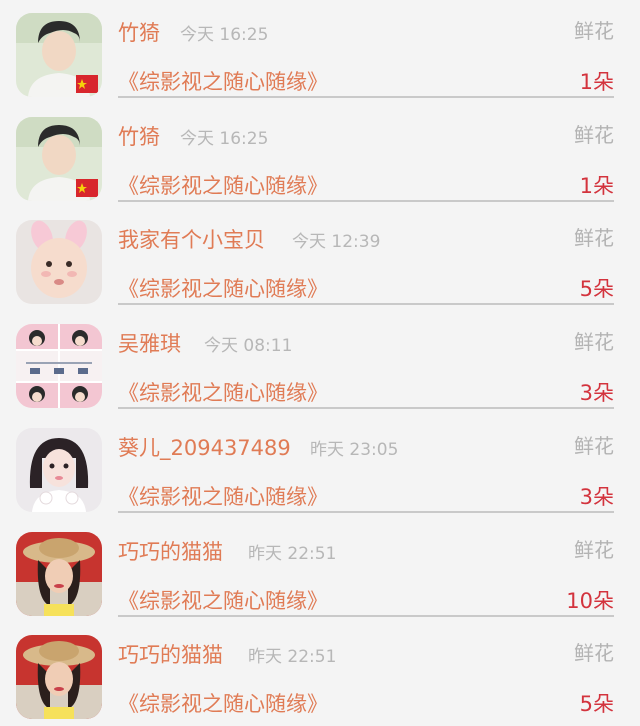 This screenshot has width=640, height=726. What do you see at coordinates (204, 447) in the screenshot?
I see `username: 葵儿_209437489` at bounding box center [204, 447].